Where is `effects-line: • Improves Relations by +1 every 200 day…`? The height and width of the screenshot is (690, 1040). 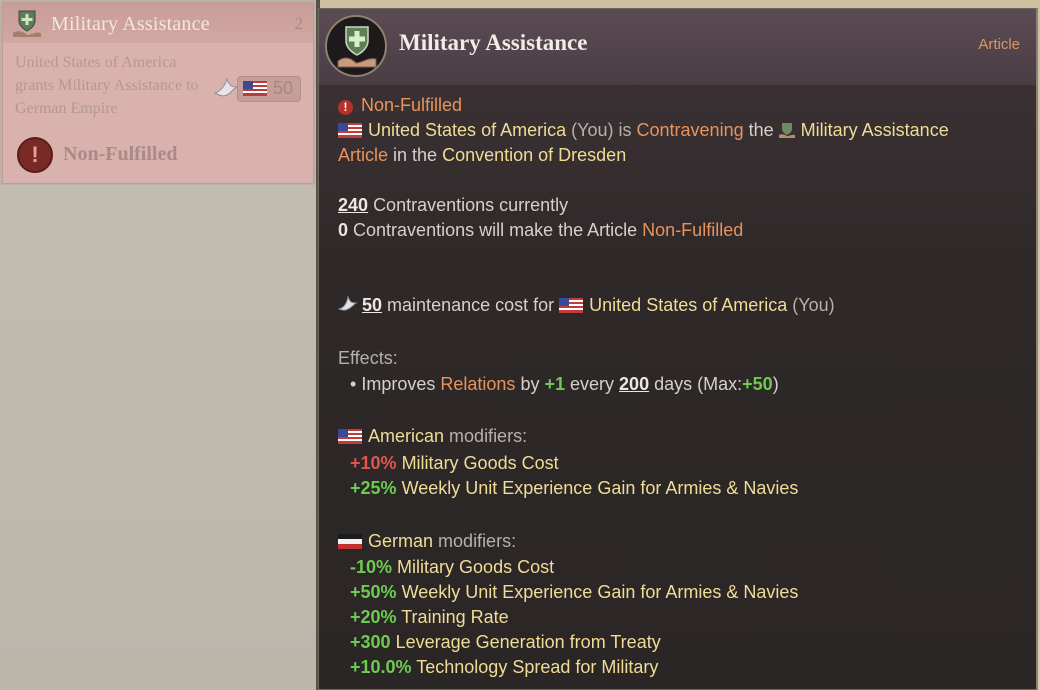 effects-line: • Improves Relations by +1 every 200 day… is located at coordinates (558, 384).